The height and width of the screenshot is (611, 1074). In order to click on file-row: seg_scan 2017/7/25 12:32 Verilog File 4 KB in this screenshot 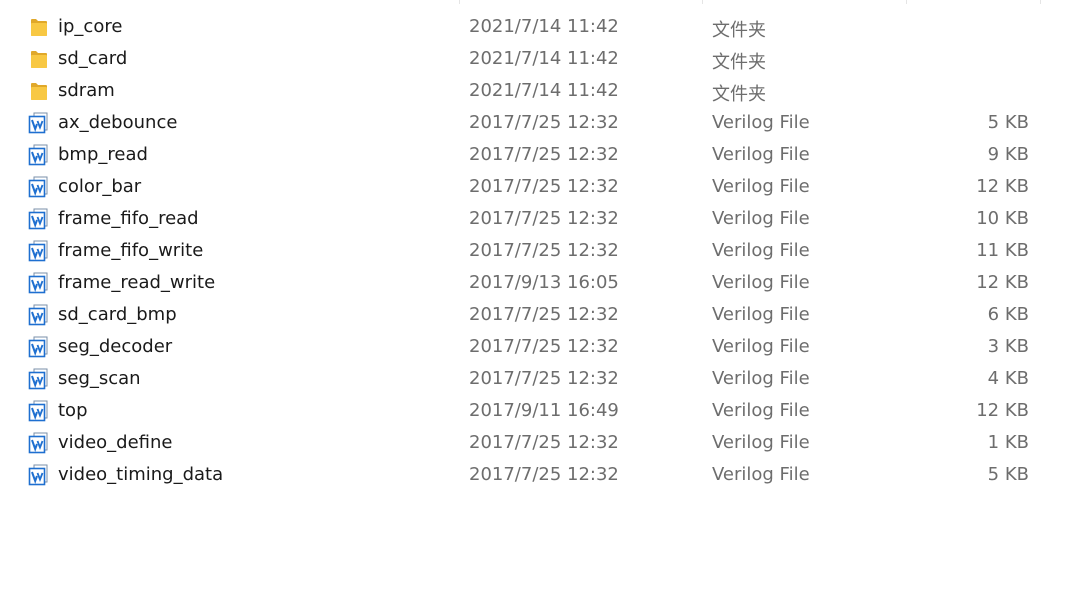, I will do `click(537, 379)`.